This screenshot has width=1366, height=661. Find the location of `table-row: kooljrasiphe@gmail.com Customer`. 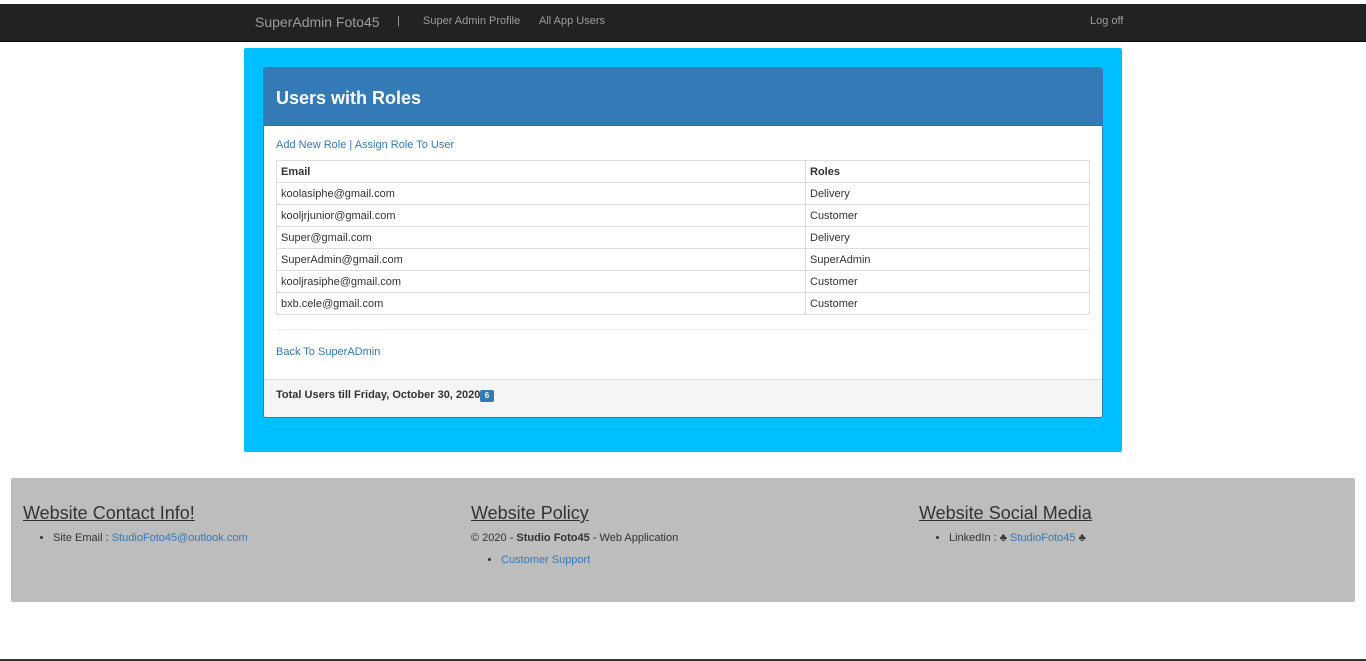

table-row: kooljrasiphe@gmail.com Customer is located at coordinates (683, 281).